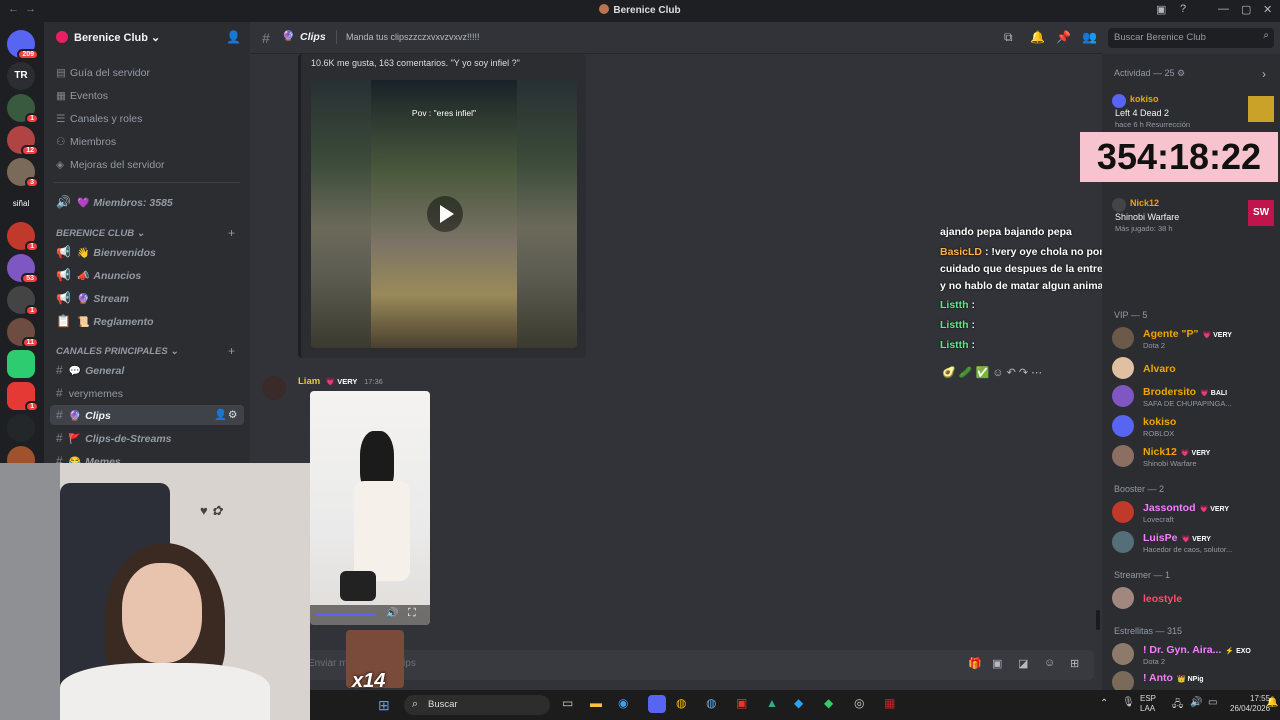 The height and width of the screenshot is (720, 1280). What do you see at coordinates (86, 142) in the screenshot?
I see `nav-members: ⚇ Miembros` at bounding box center [86, 142].